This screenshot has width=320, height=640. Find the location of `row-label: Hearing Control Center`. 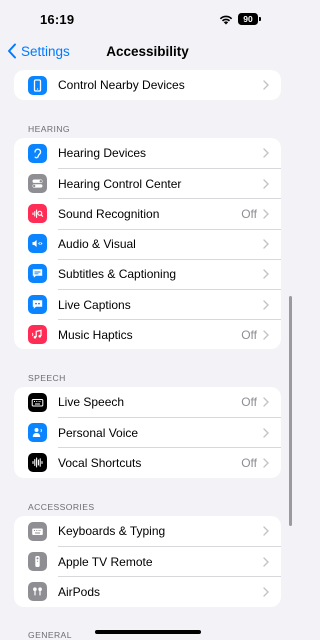

row-label: Hearing Control Center is located at coordinates (120, 183).